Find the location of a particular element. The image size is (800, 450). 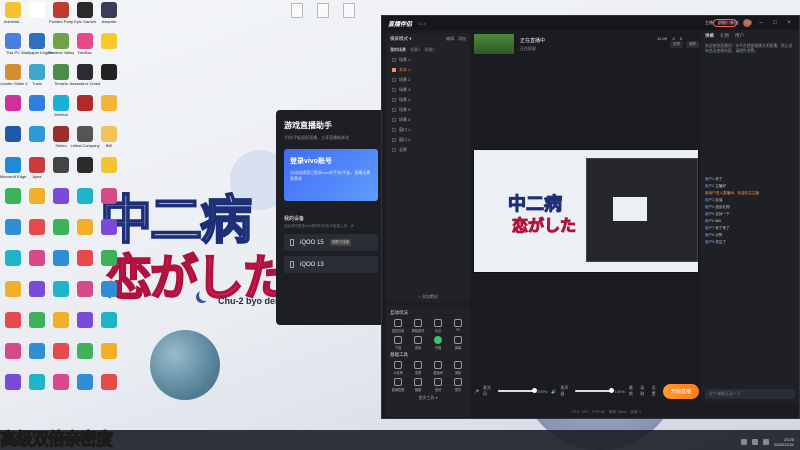

scene-row: 文本 1 is located at coordinates (428, 70).